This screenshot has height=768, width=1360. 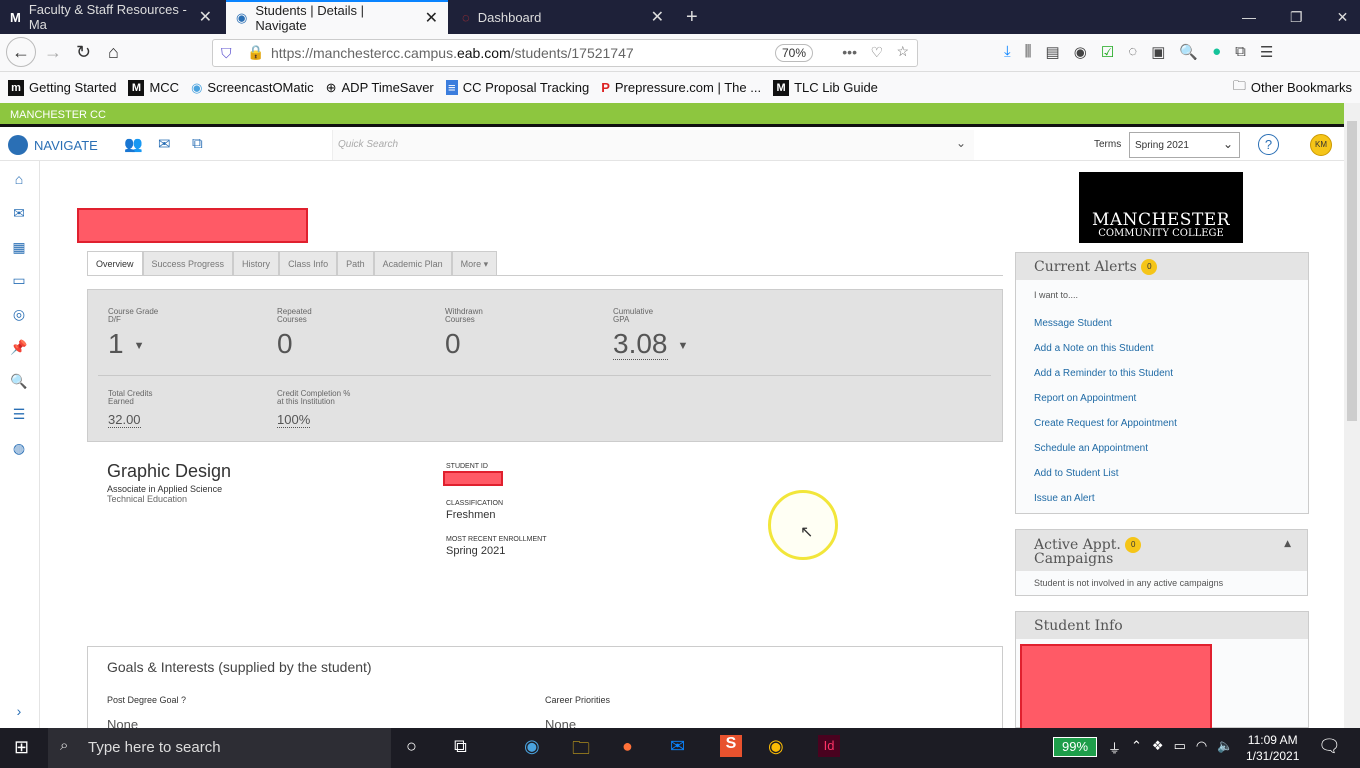 What do you see at coordinates (627, 746) in the screenshot?
I see `firefox-icon: ●` at bounding box center [627, 746].